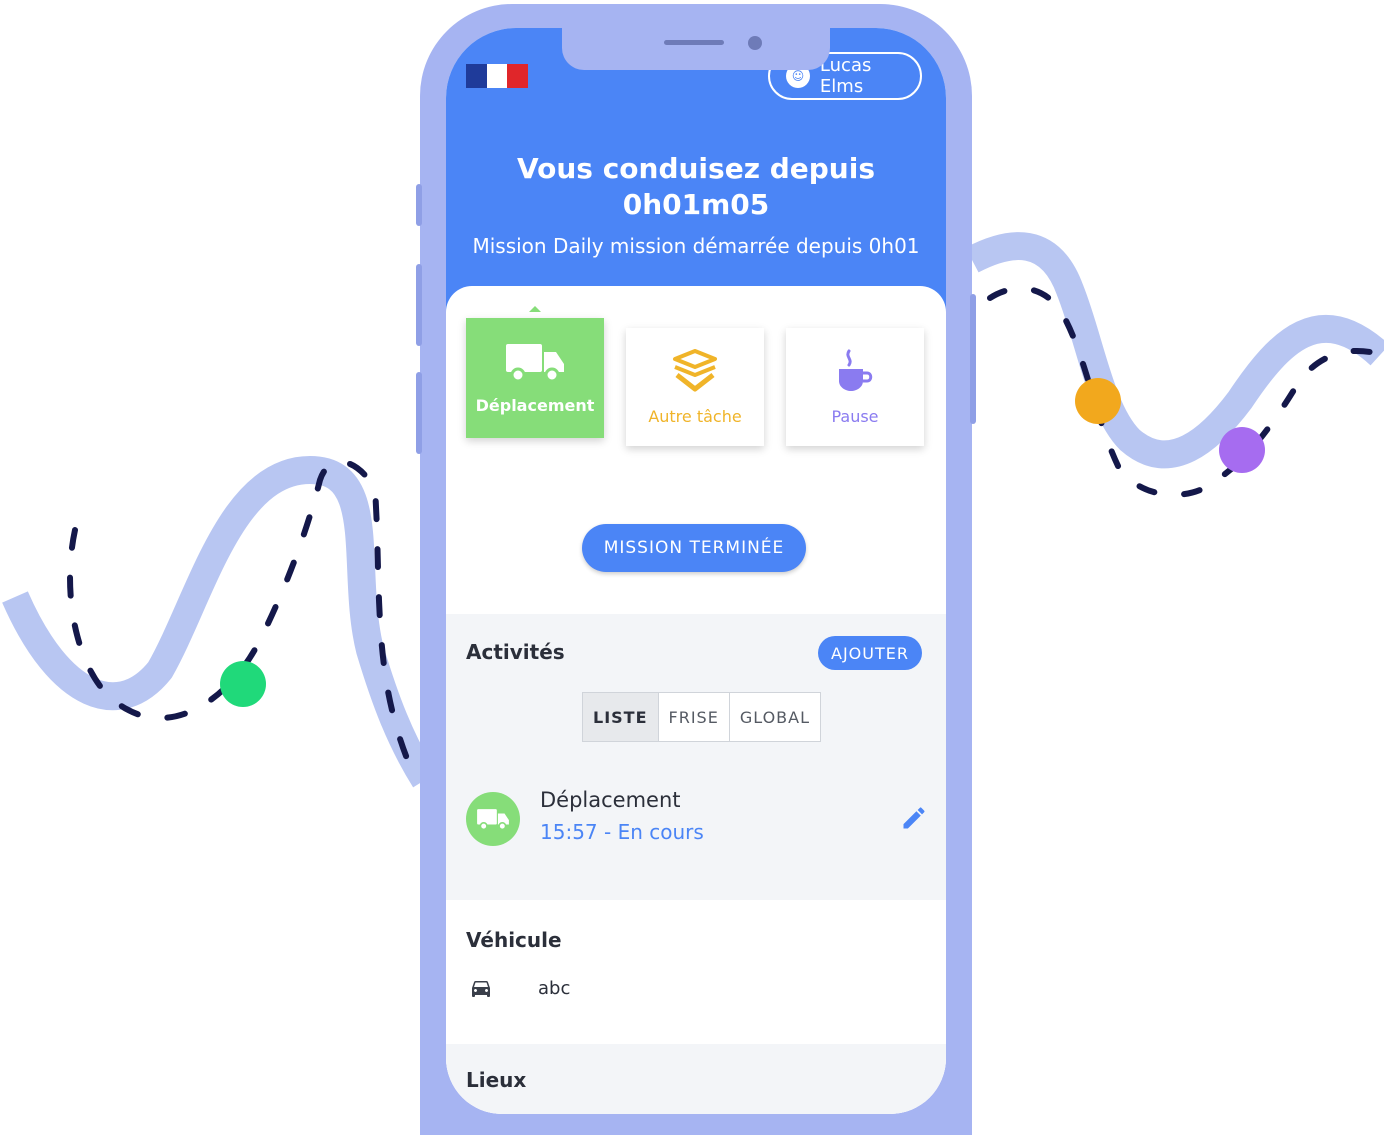 This screenshot has width=1384, height=1135. I want to click on edit-pencil-icon, so click(914, 818).